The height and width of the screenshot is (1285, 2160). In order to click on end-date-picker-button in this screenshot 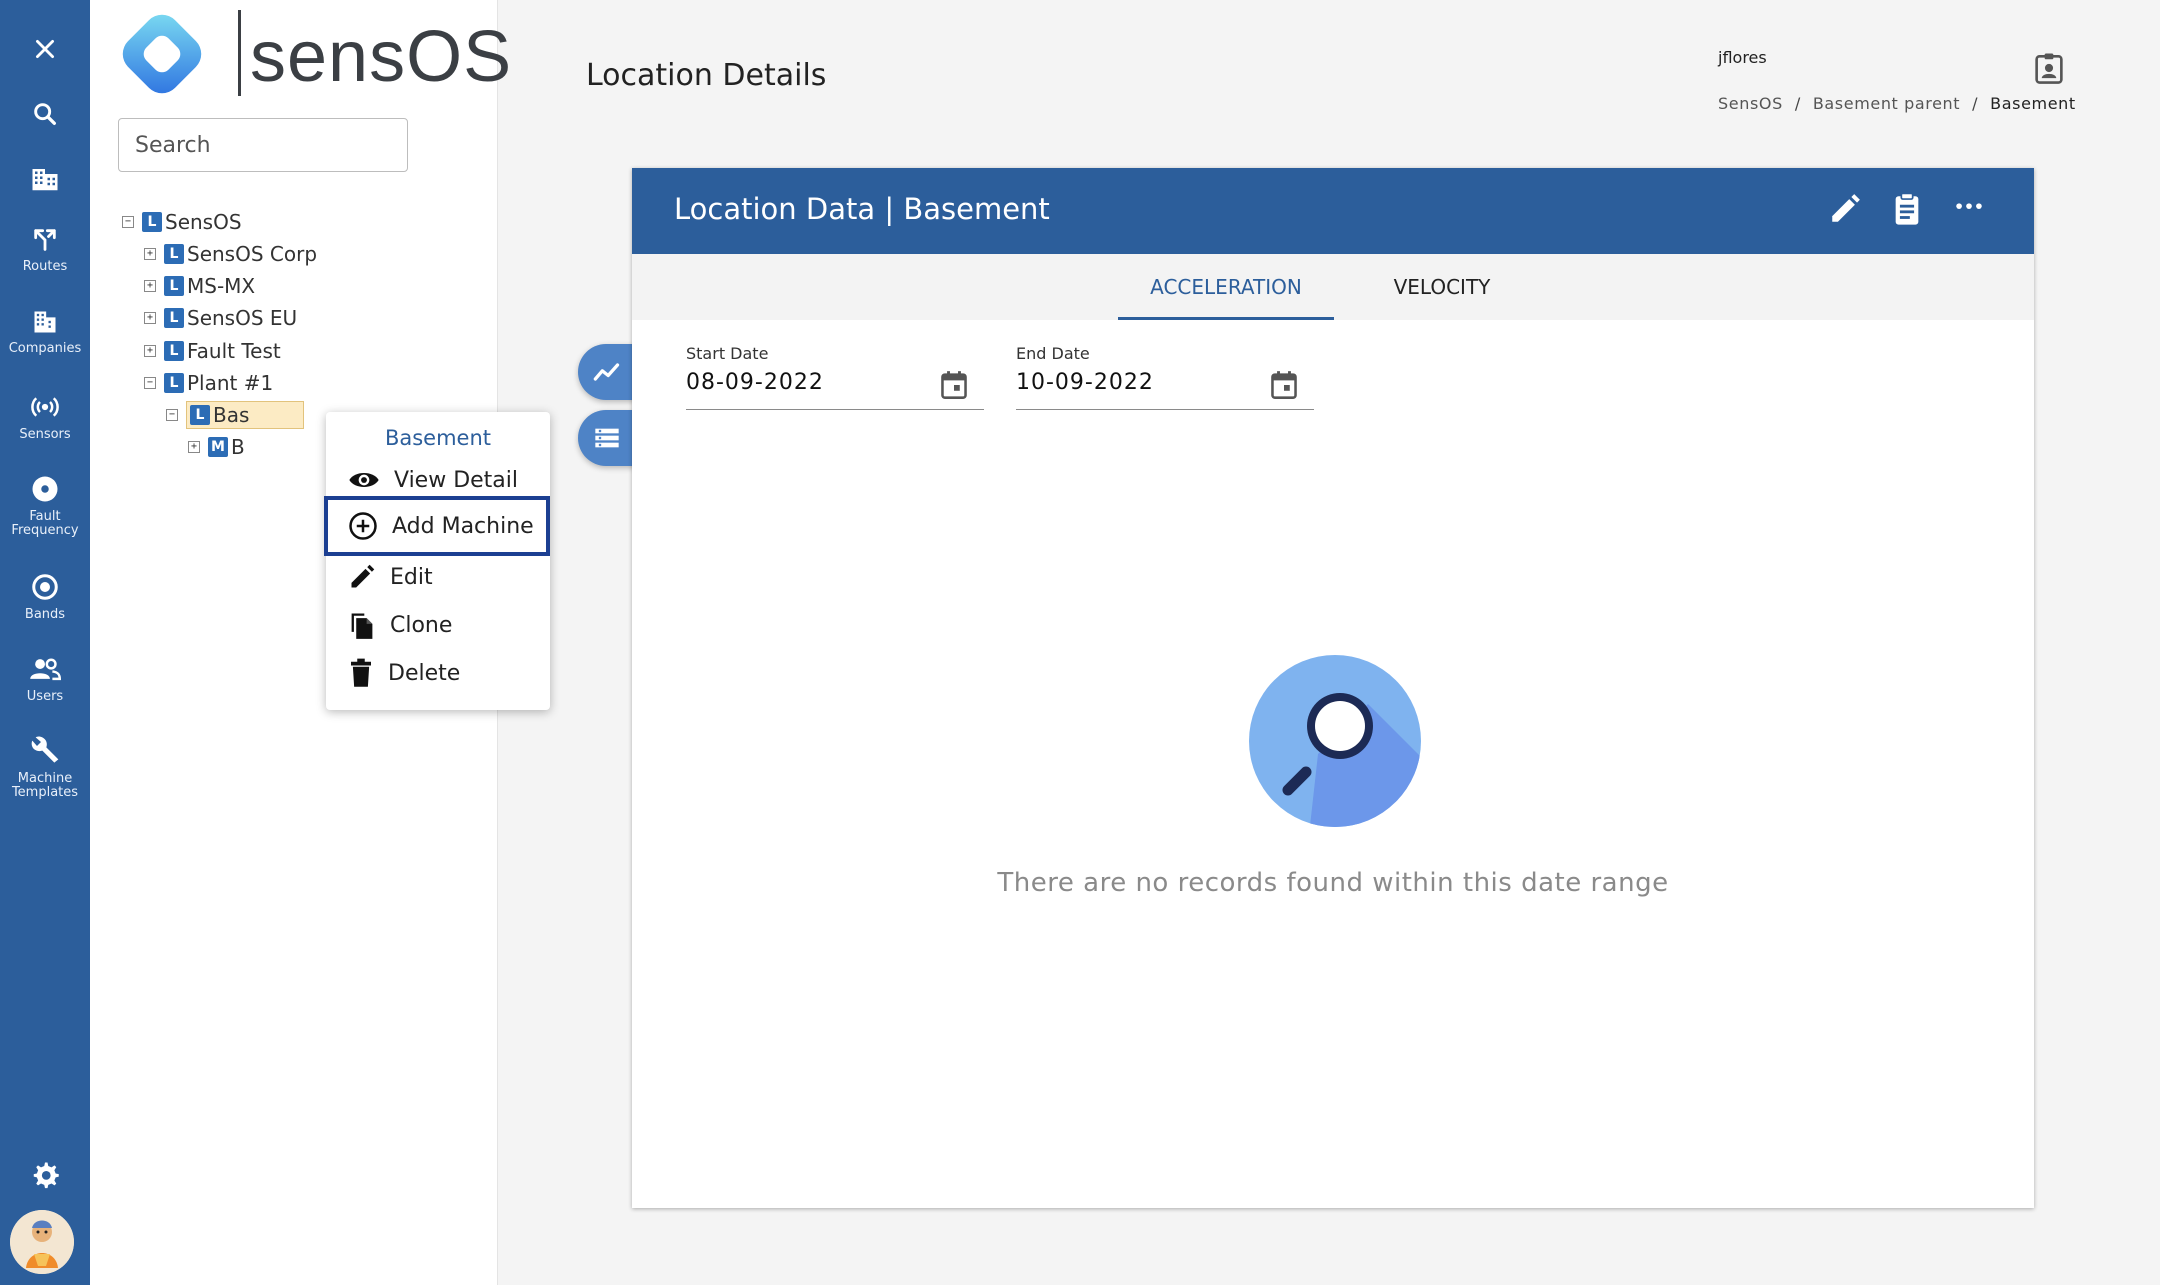, I will do `click(1284, 387)`.